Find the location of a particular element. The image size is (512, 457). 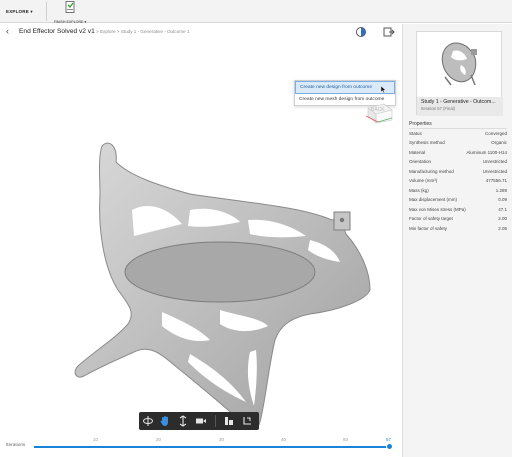

outcome-thumbnail is located at coordinates (459, 64).